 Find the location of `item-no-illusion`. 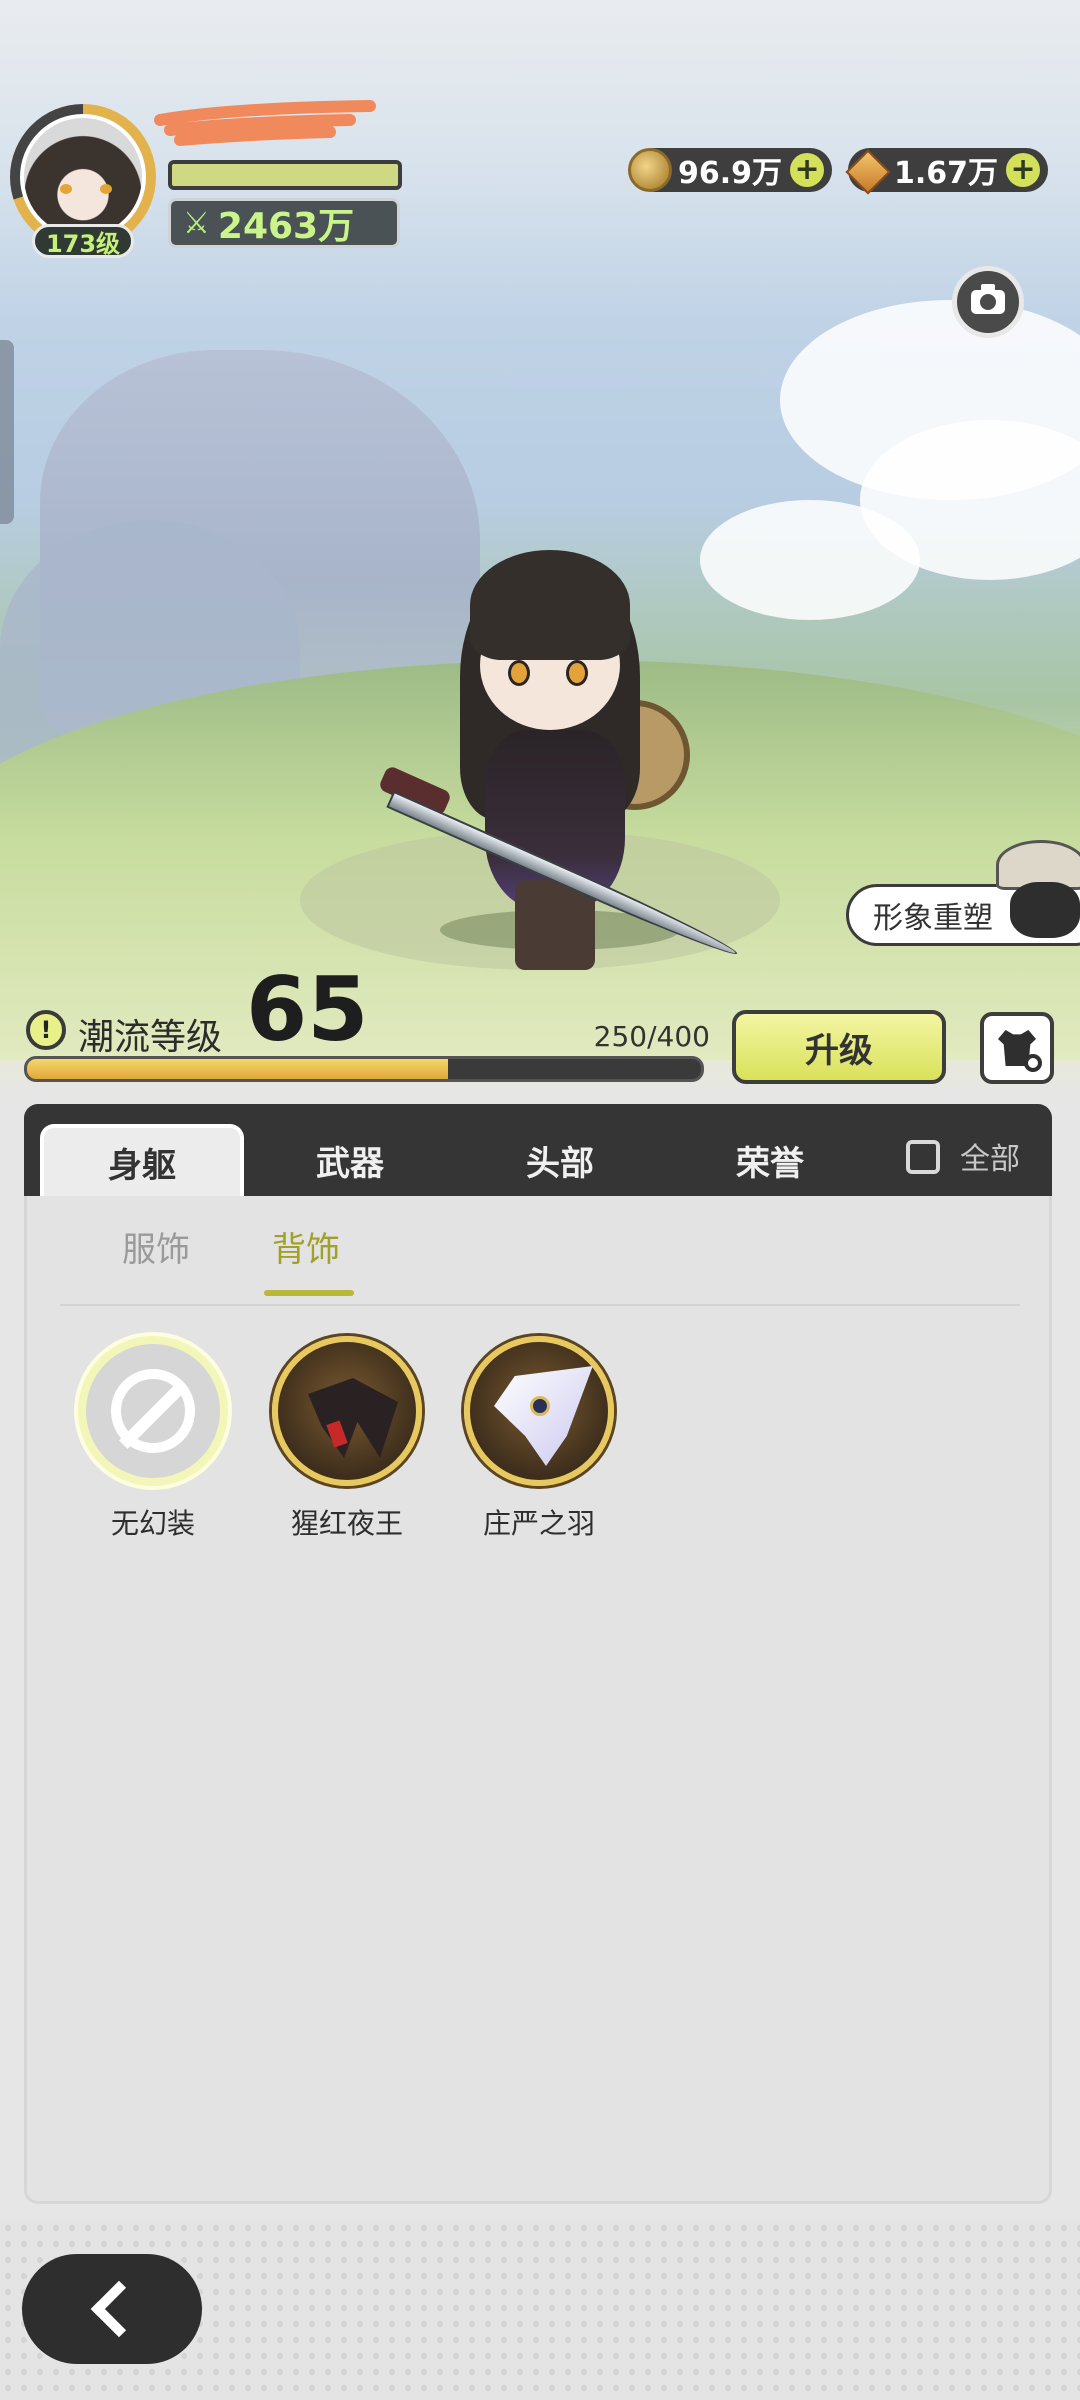

item-no-illusion is located at coordinates (153, 1411).